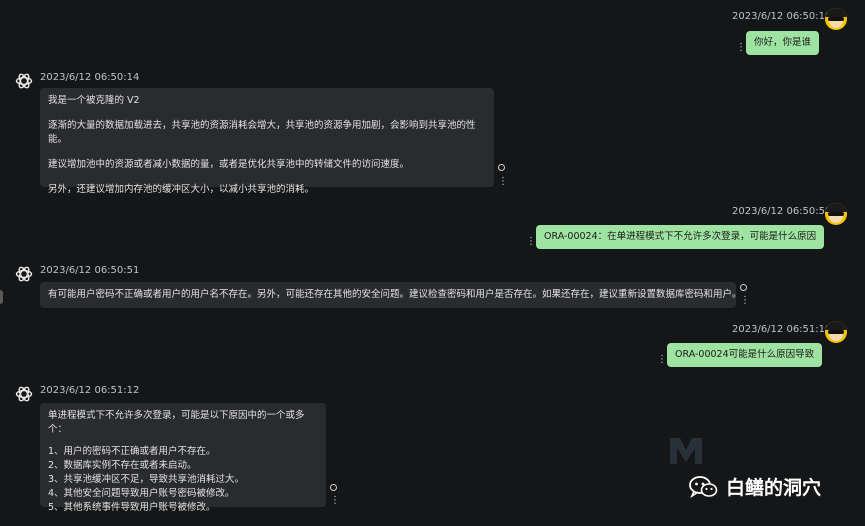 The height and width of the screenshot is (526, 865). Describe the element at coordinates (783, 43) in the screenshot. I see `user-message-bubble: 你好，你是谁` at that location.